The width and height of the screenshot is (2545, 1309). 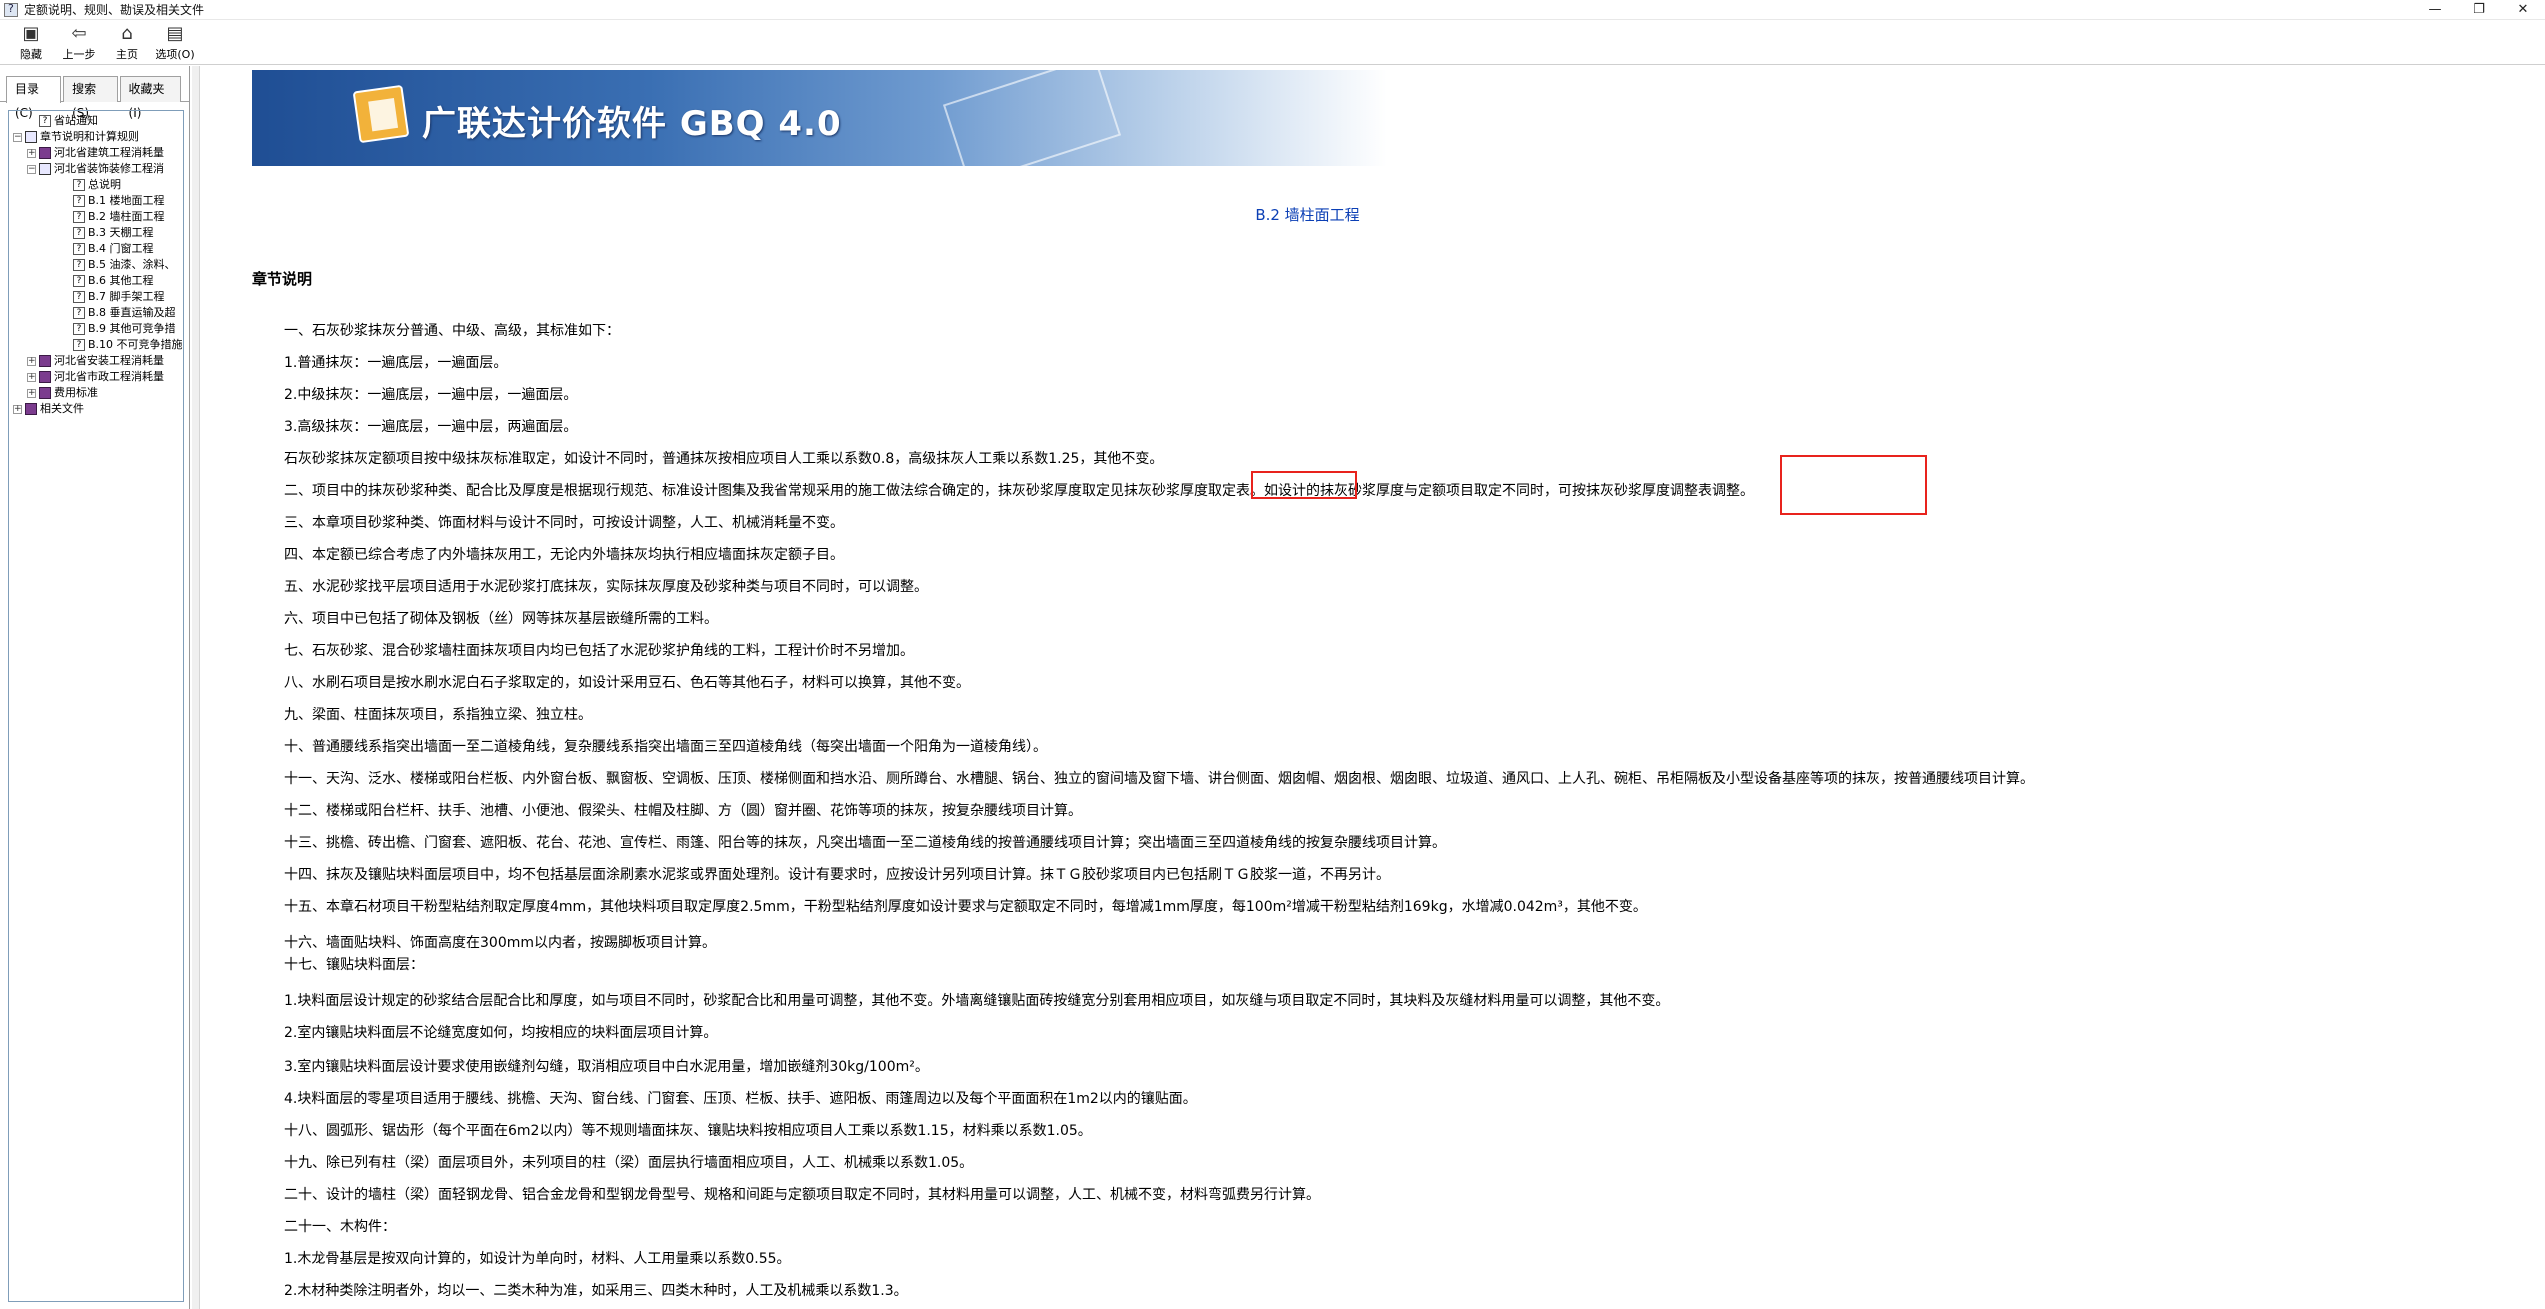 I want to click on tab-contents: 目录(C), so click(x=34, y=98).